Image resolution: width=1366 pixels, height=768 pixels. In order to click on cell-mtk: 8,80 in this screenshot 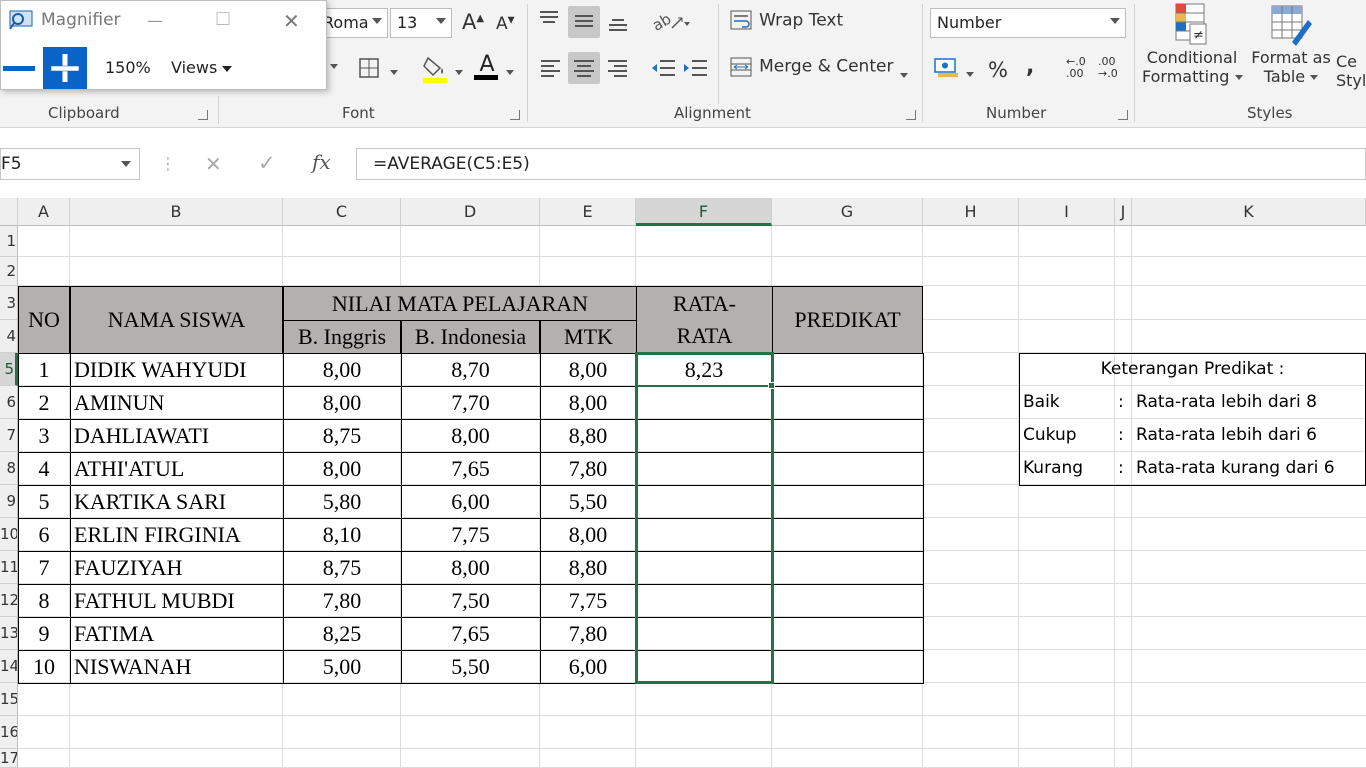, I will do `click(588, 435)`.